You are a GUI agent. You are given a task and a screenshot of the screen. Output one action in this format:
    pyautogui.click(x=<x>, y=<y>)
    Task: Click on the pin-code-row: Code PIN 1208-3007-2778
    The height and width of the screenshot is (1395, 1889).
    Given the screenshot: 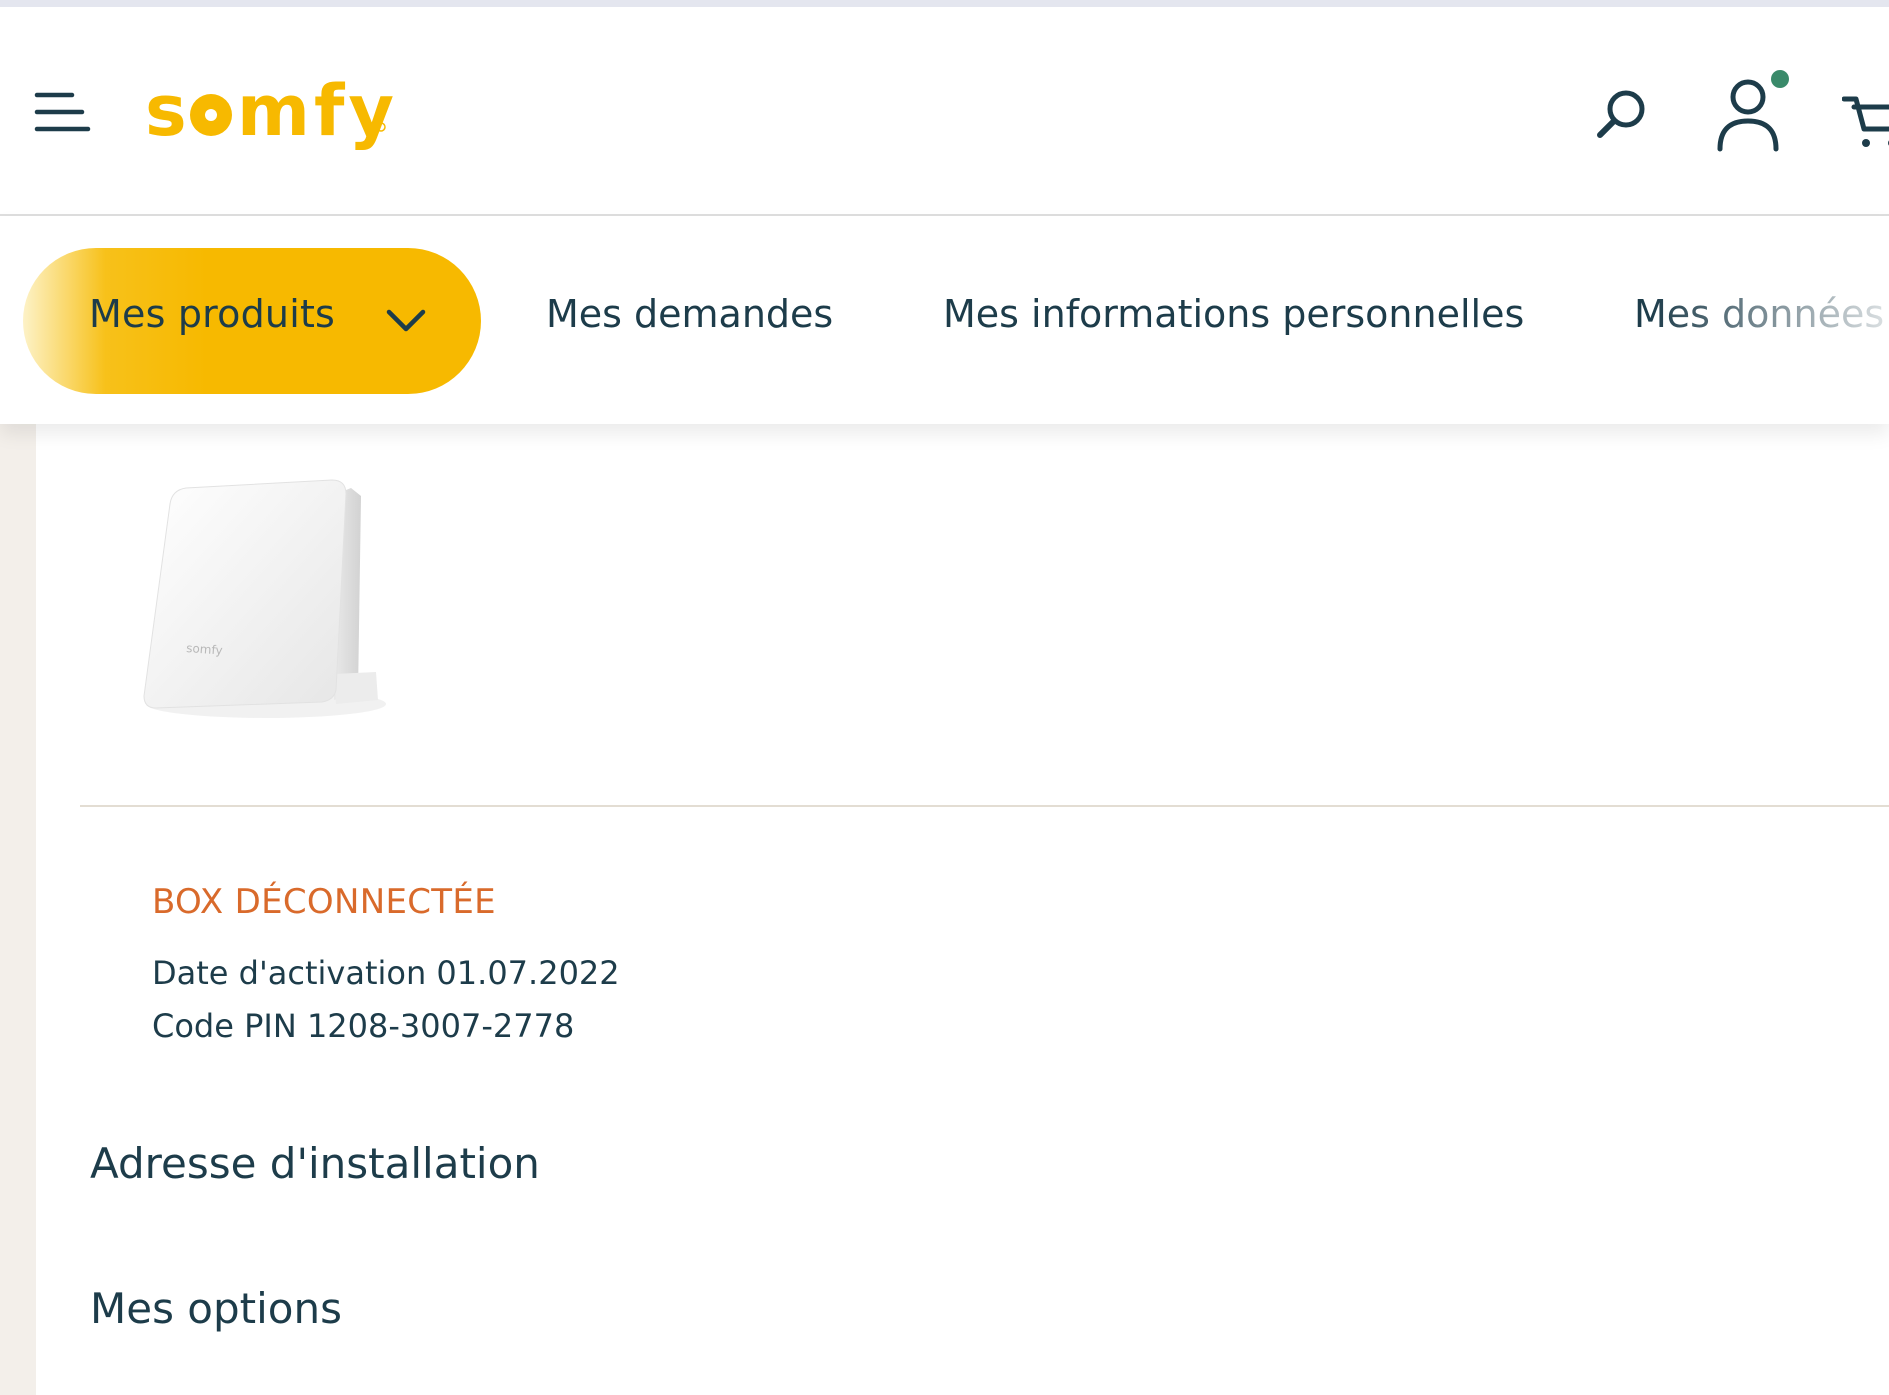 What is the action you would take?
    pyautogui.click(x=363, y=1026)
    